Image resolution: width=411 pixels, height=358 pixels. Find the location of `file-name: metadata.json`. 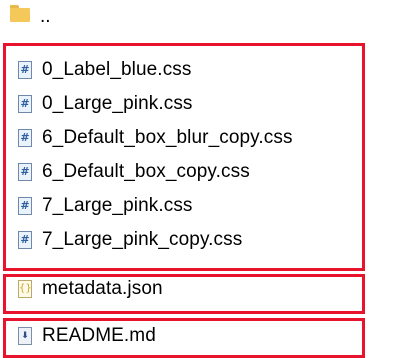

file-name: metadata.json is located at coordinates (102, 288).